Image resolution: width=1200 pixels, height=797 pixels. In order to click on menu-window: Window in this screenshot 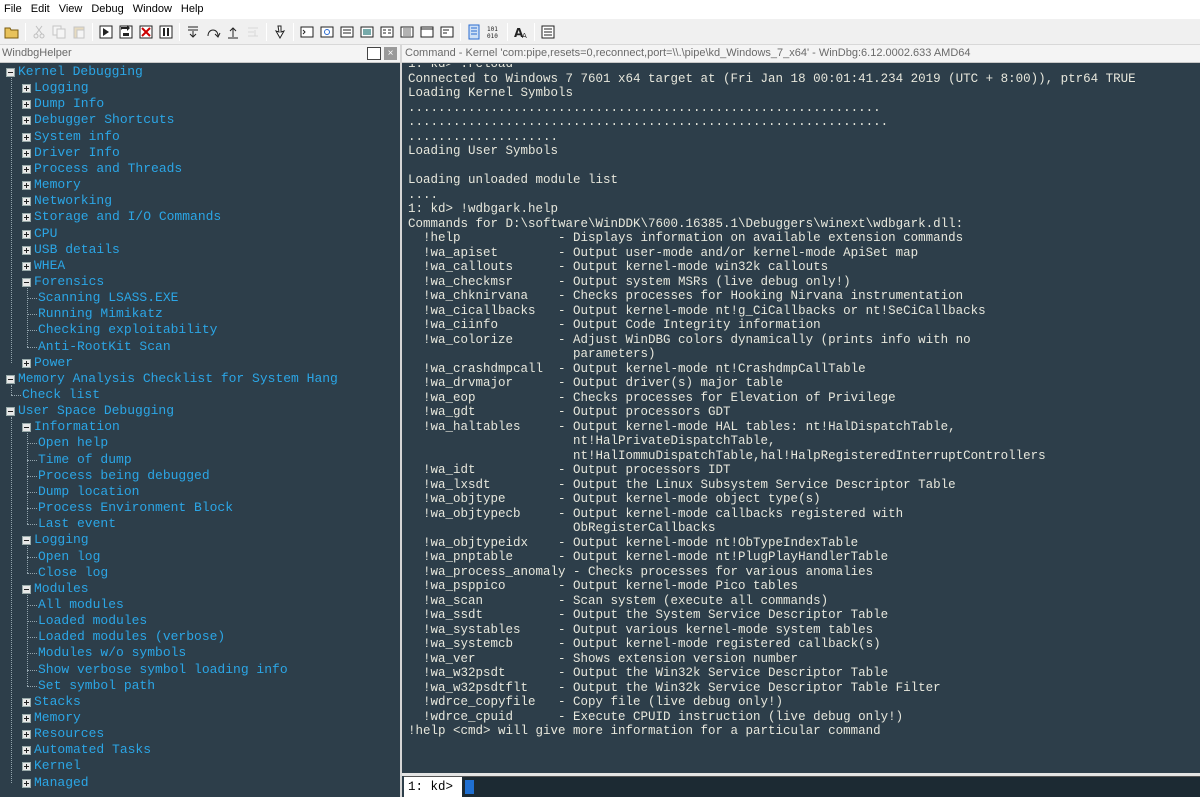, I will do `click(153, 9)`.